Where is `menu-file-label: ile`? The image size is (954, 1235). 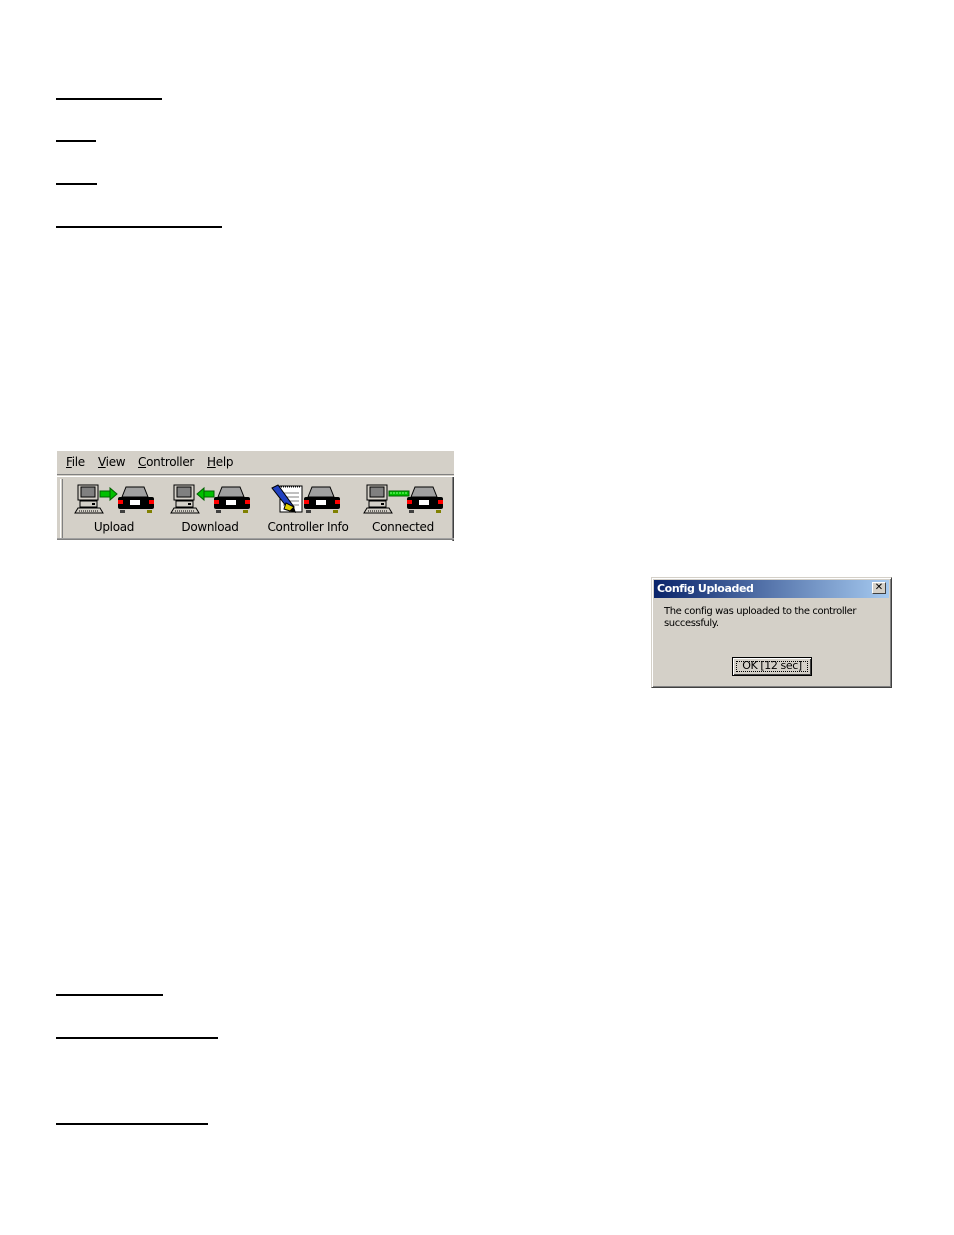 menu-file-label: ile is located at coordinates (78, 462).